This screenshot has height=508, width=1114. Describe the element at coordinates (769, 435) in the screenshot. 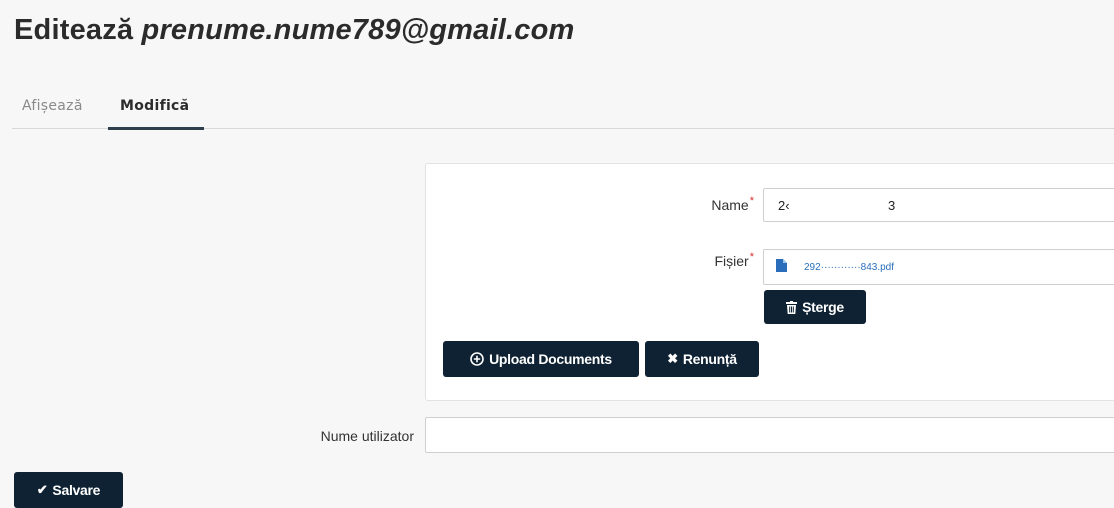

I see `username-input` at that location.